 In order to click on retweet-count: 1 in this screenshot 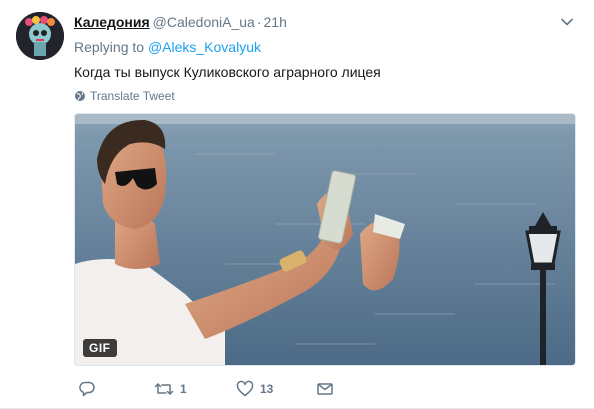, I will do `click(183, 389)`.